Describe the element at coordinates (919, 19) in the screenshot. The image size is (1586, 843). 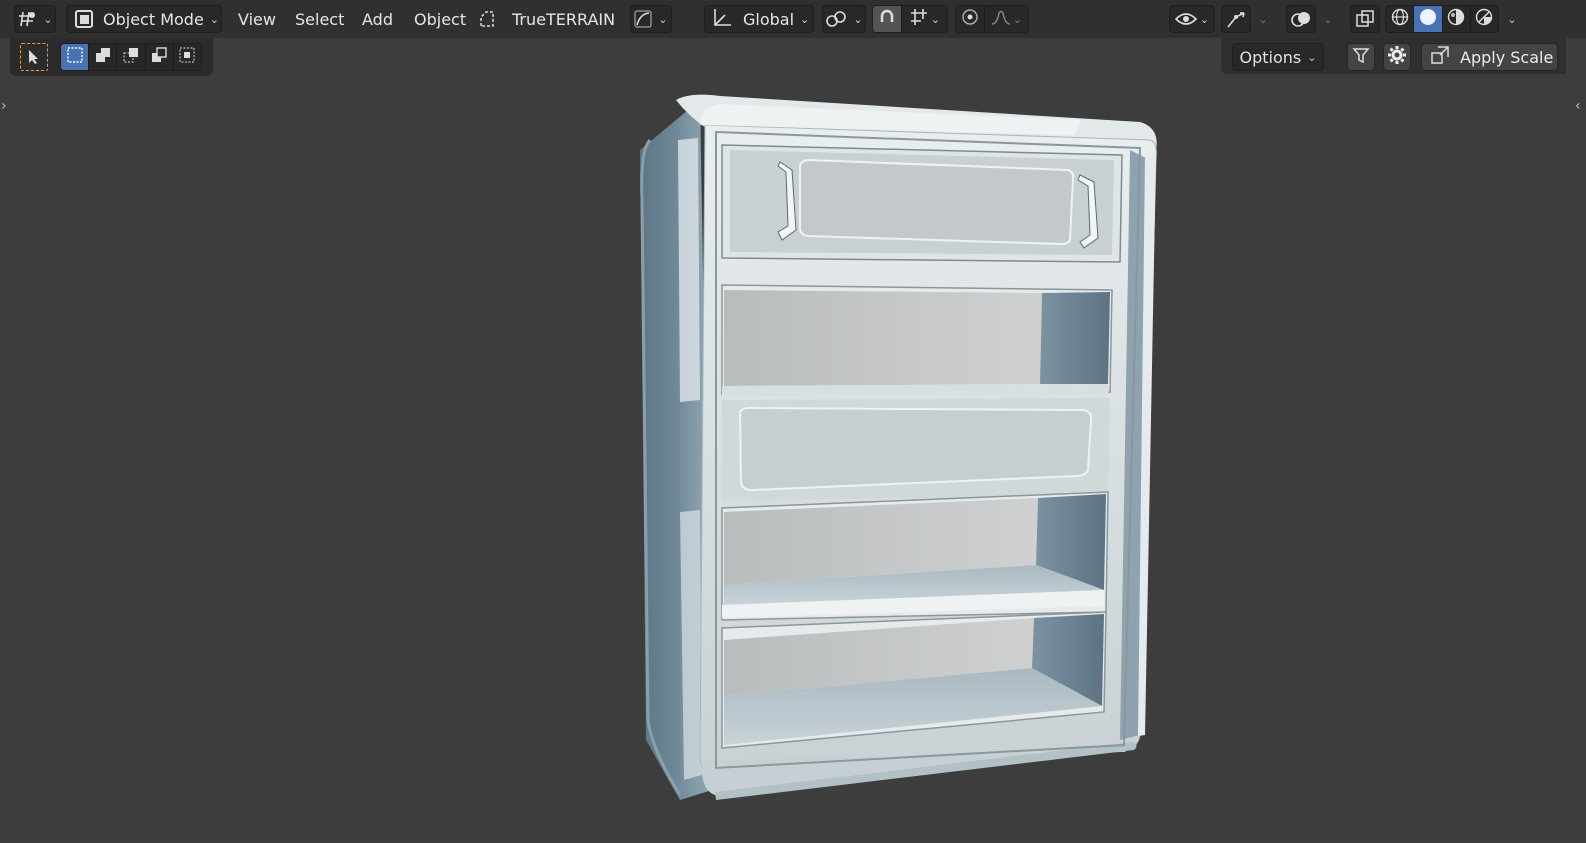
I see `snap-grid-icon` at that location.